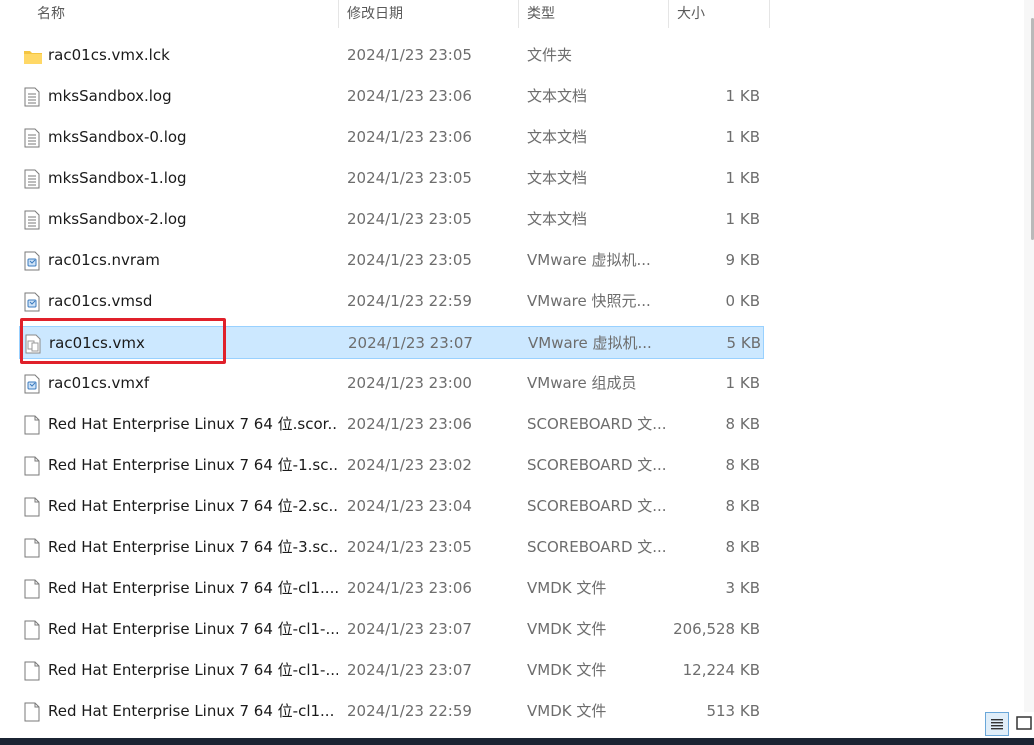 This screenshot has width=1034, height=745. I want to click on file-name: rac01cs.nvram, so click(104, 260).